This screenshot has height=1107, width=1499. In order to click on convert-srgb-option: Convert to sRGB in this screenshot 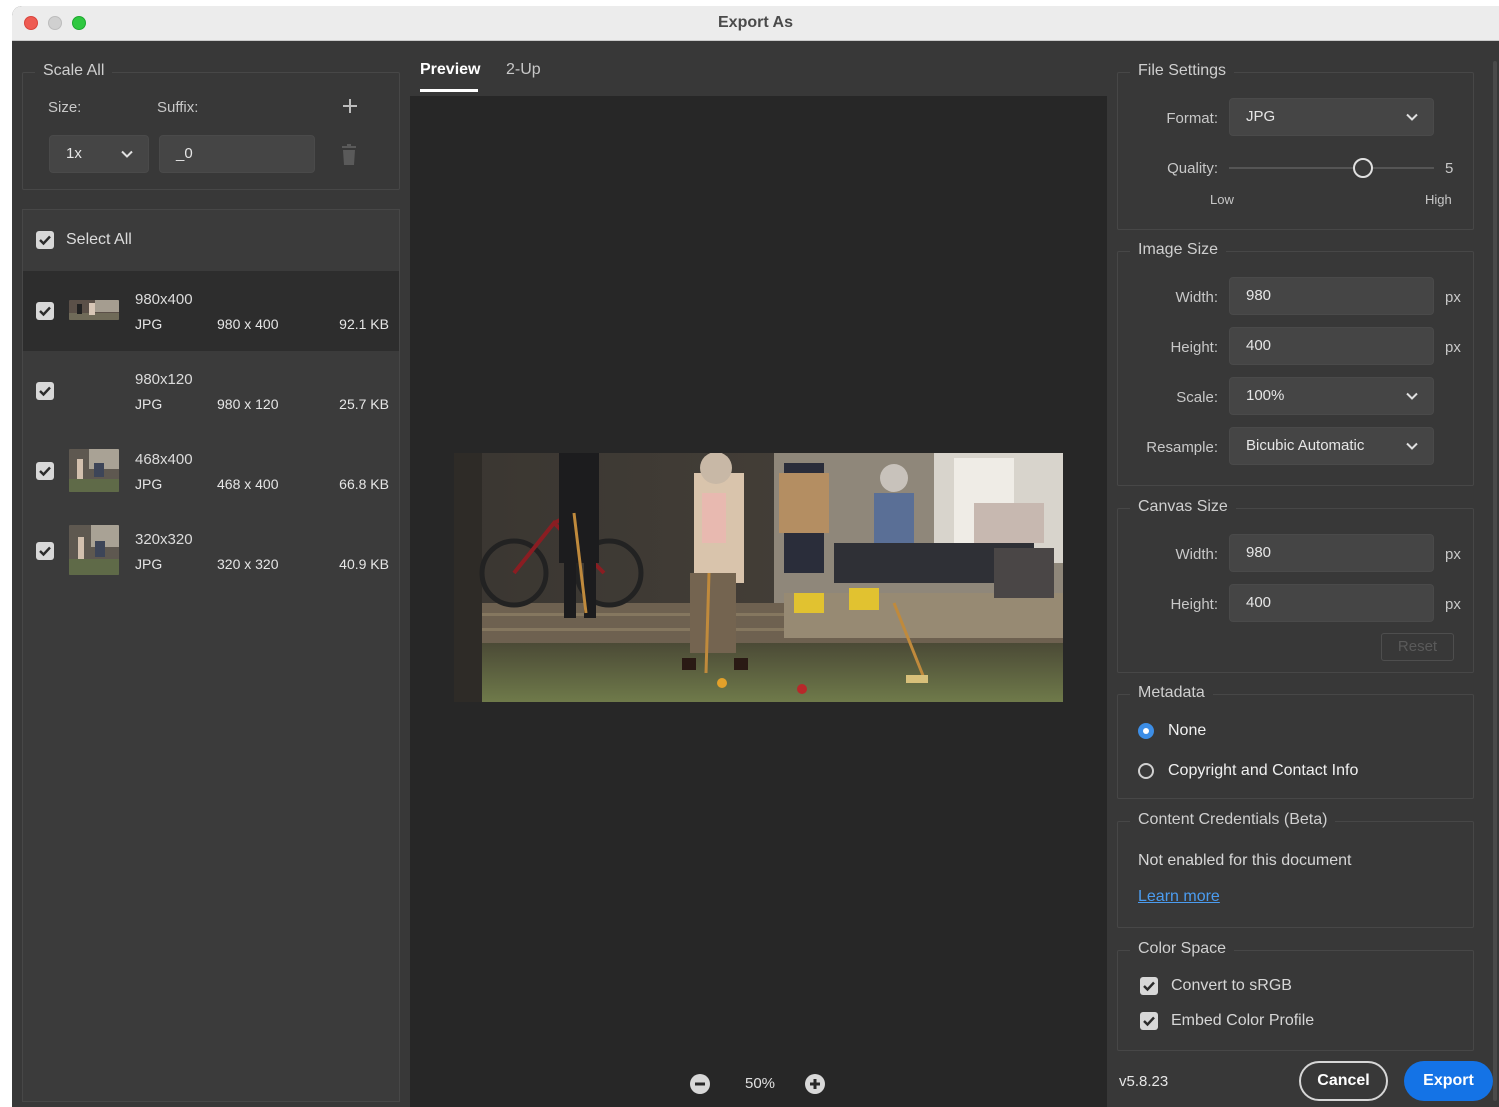, I will do `click(1290, 987)`.